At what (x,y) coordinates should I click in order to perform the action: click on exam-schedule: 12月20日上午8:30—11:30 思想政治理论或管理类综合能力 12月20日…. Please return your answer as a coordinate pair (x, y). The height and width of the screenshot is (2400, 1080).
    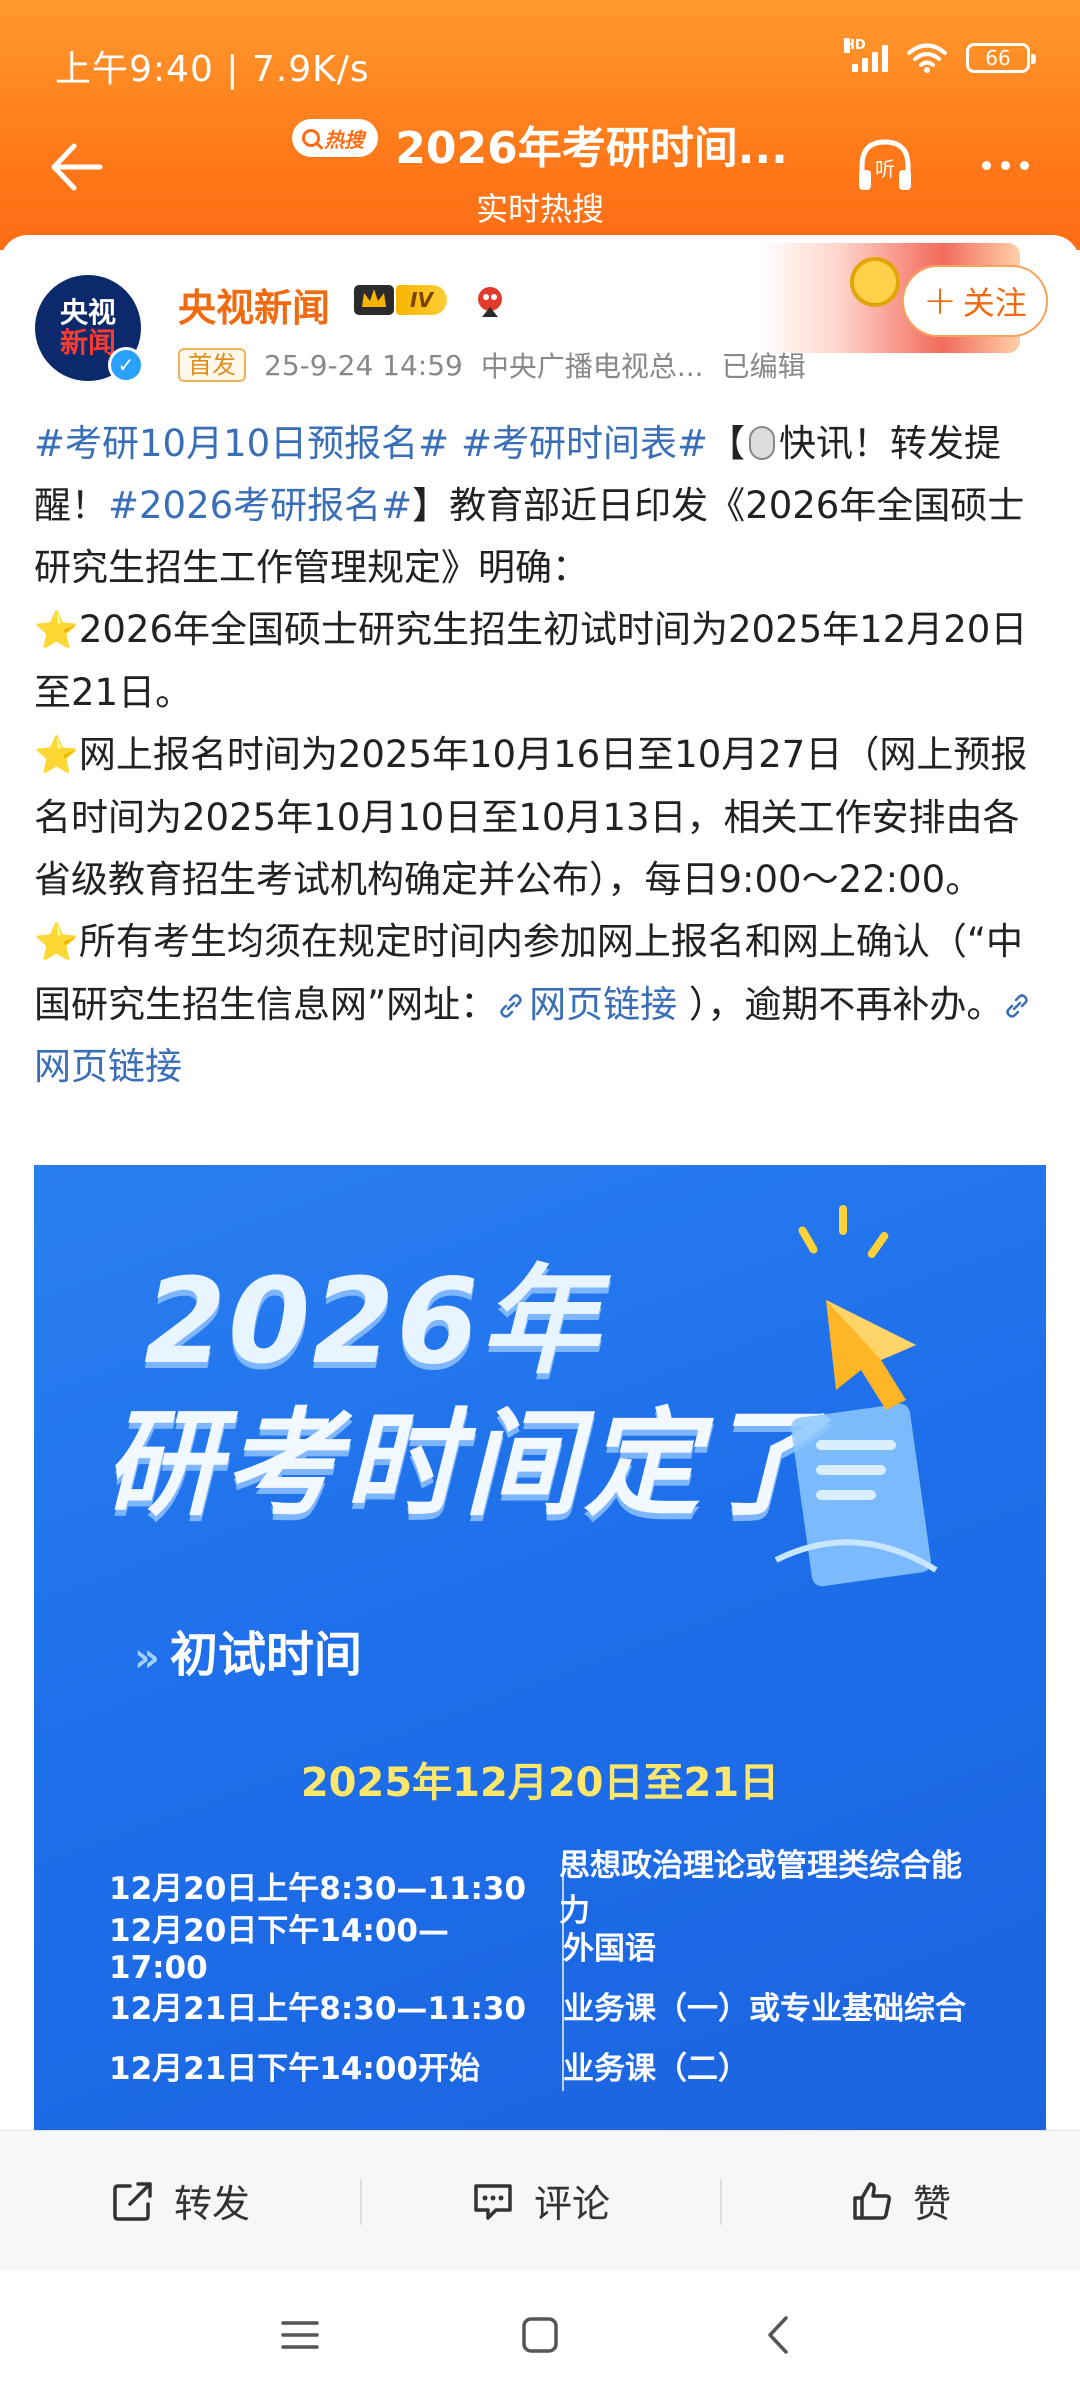
    Looking at the image, I should click on (549, 1971).